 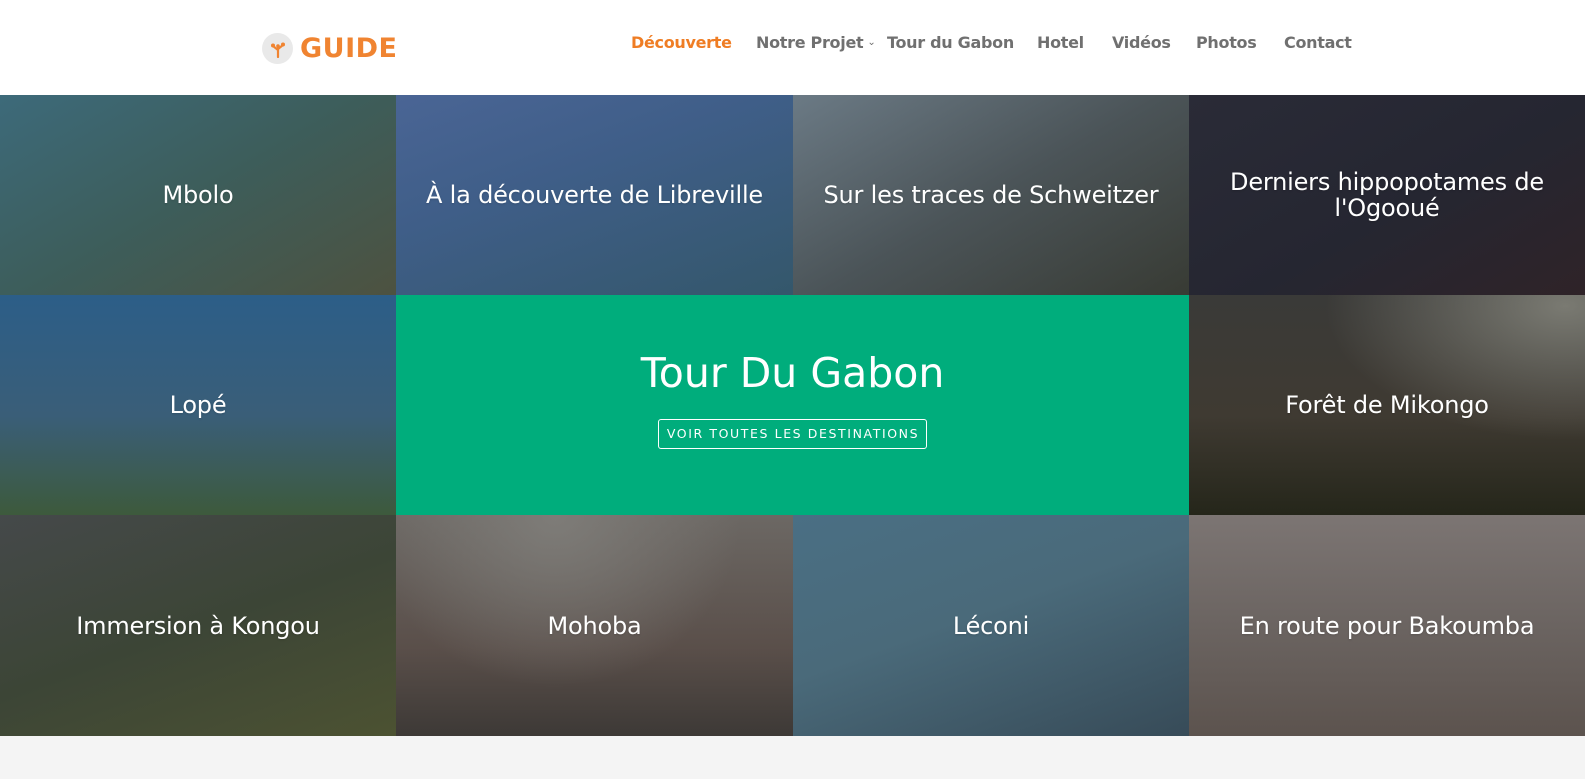 I want to click on tile-leconi: Léconi, so click(x=991, y=625).